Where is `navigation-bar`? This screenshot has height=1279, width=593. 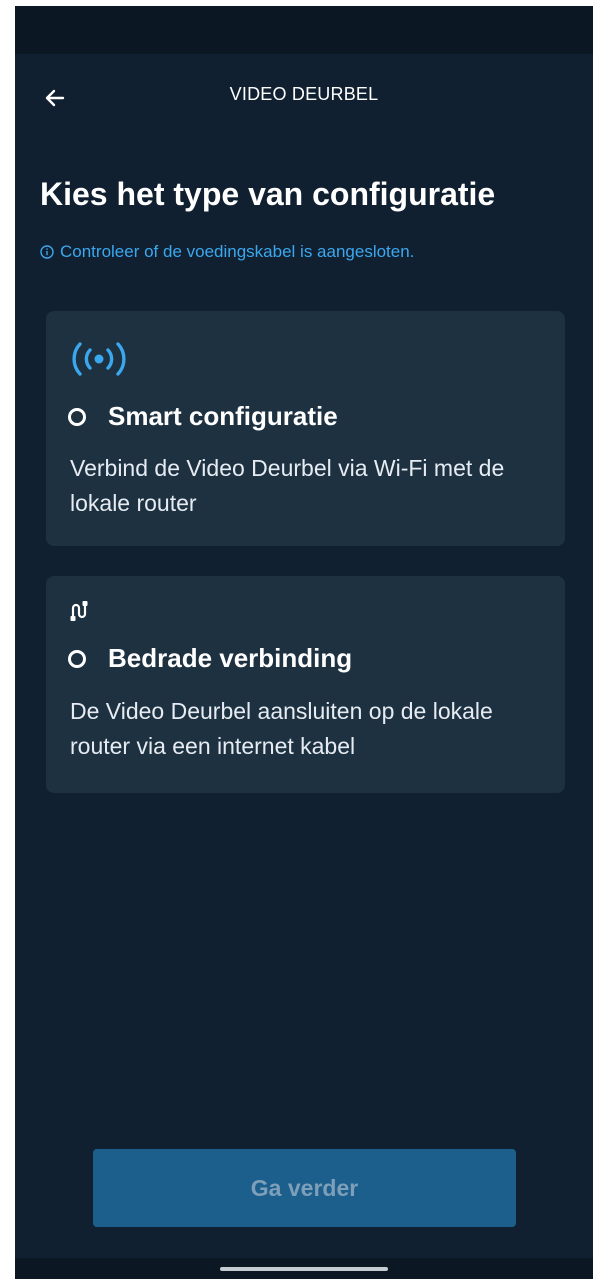
navigation-bar is located at coordinates (304, 1268).